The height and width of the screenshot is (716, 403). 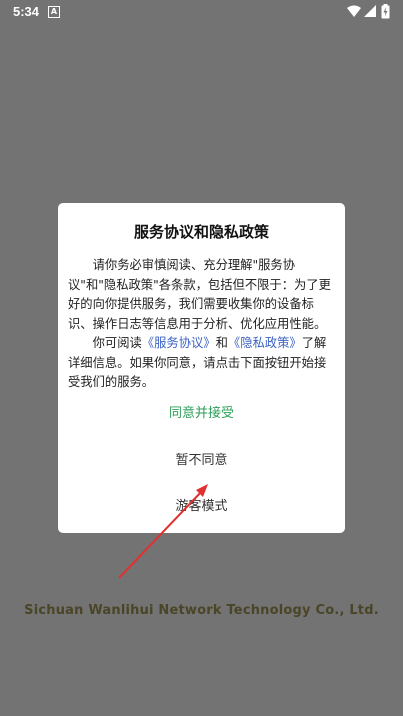 I want to click on privacy-policy-link: 《隐私政策》, so click(x=265, y=343).